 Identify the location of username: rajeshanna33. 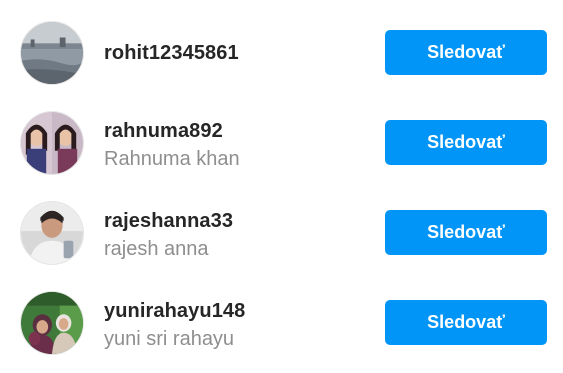
(168, 221).